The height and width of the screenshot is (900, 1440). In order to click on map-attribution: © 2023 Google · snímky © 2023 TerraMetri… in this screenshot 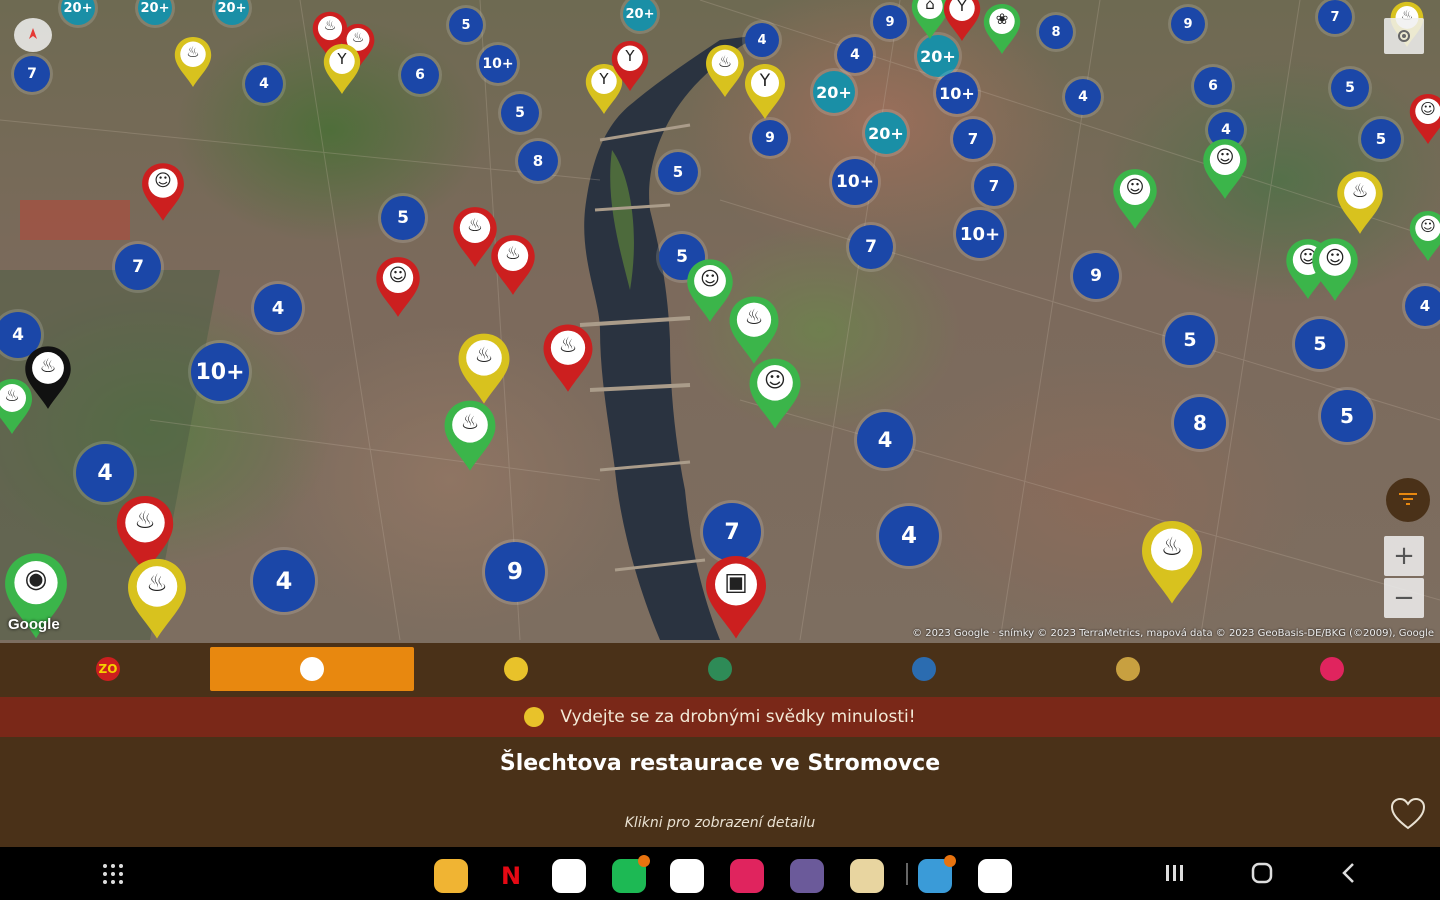, I will do `click(1173, 633)`.